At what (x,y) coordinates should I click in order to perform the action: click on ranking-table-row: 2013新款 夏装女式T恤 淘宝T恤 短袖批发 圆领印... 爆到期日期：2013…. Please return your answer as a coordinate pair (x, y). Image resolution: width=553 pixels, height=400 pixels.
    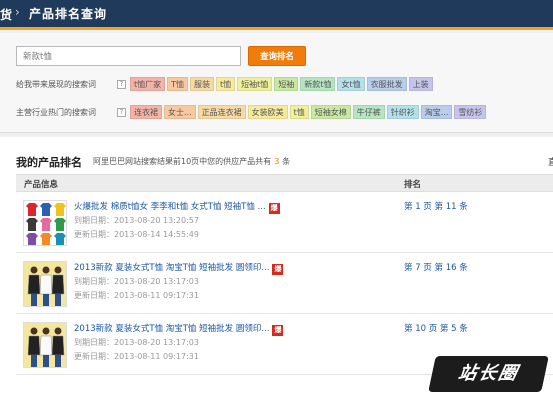
    Looking at the image, I should click on (284, 284).